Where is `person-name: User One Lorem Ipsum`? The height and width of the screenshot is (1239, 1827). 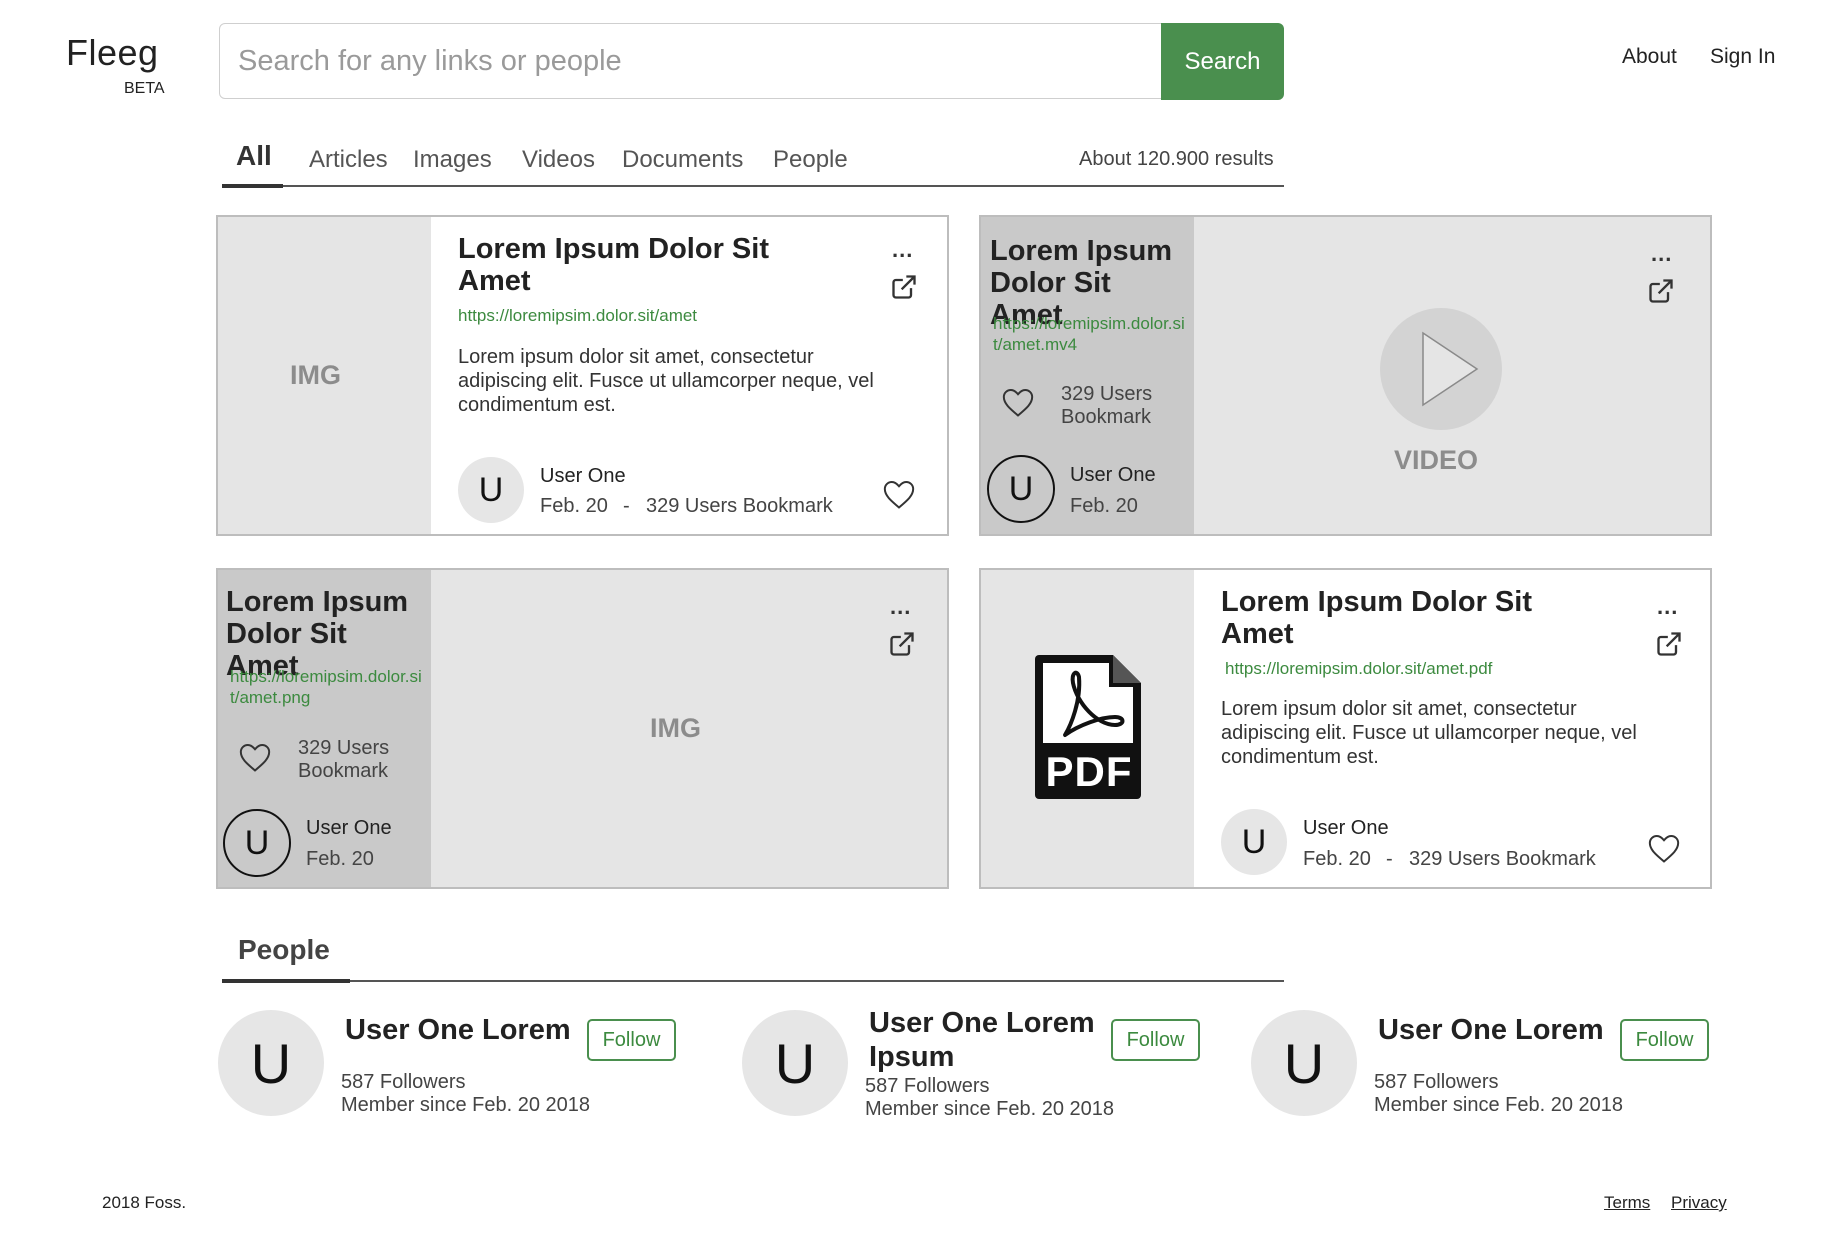
person-name: User One Lorem Ipsum is located at coordinates (984, 1040).